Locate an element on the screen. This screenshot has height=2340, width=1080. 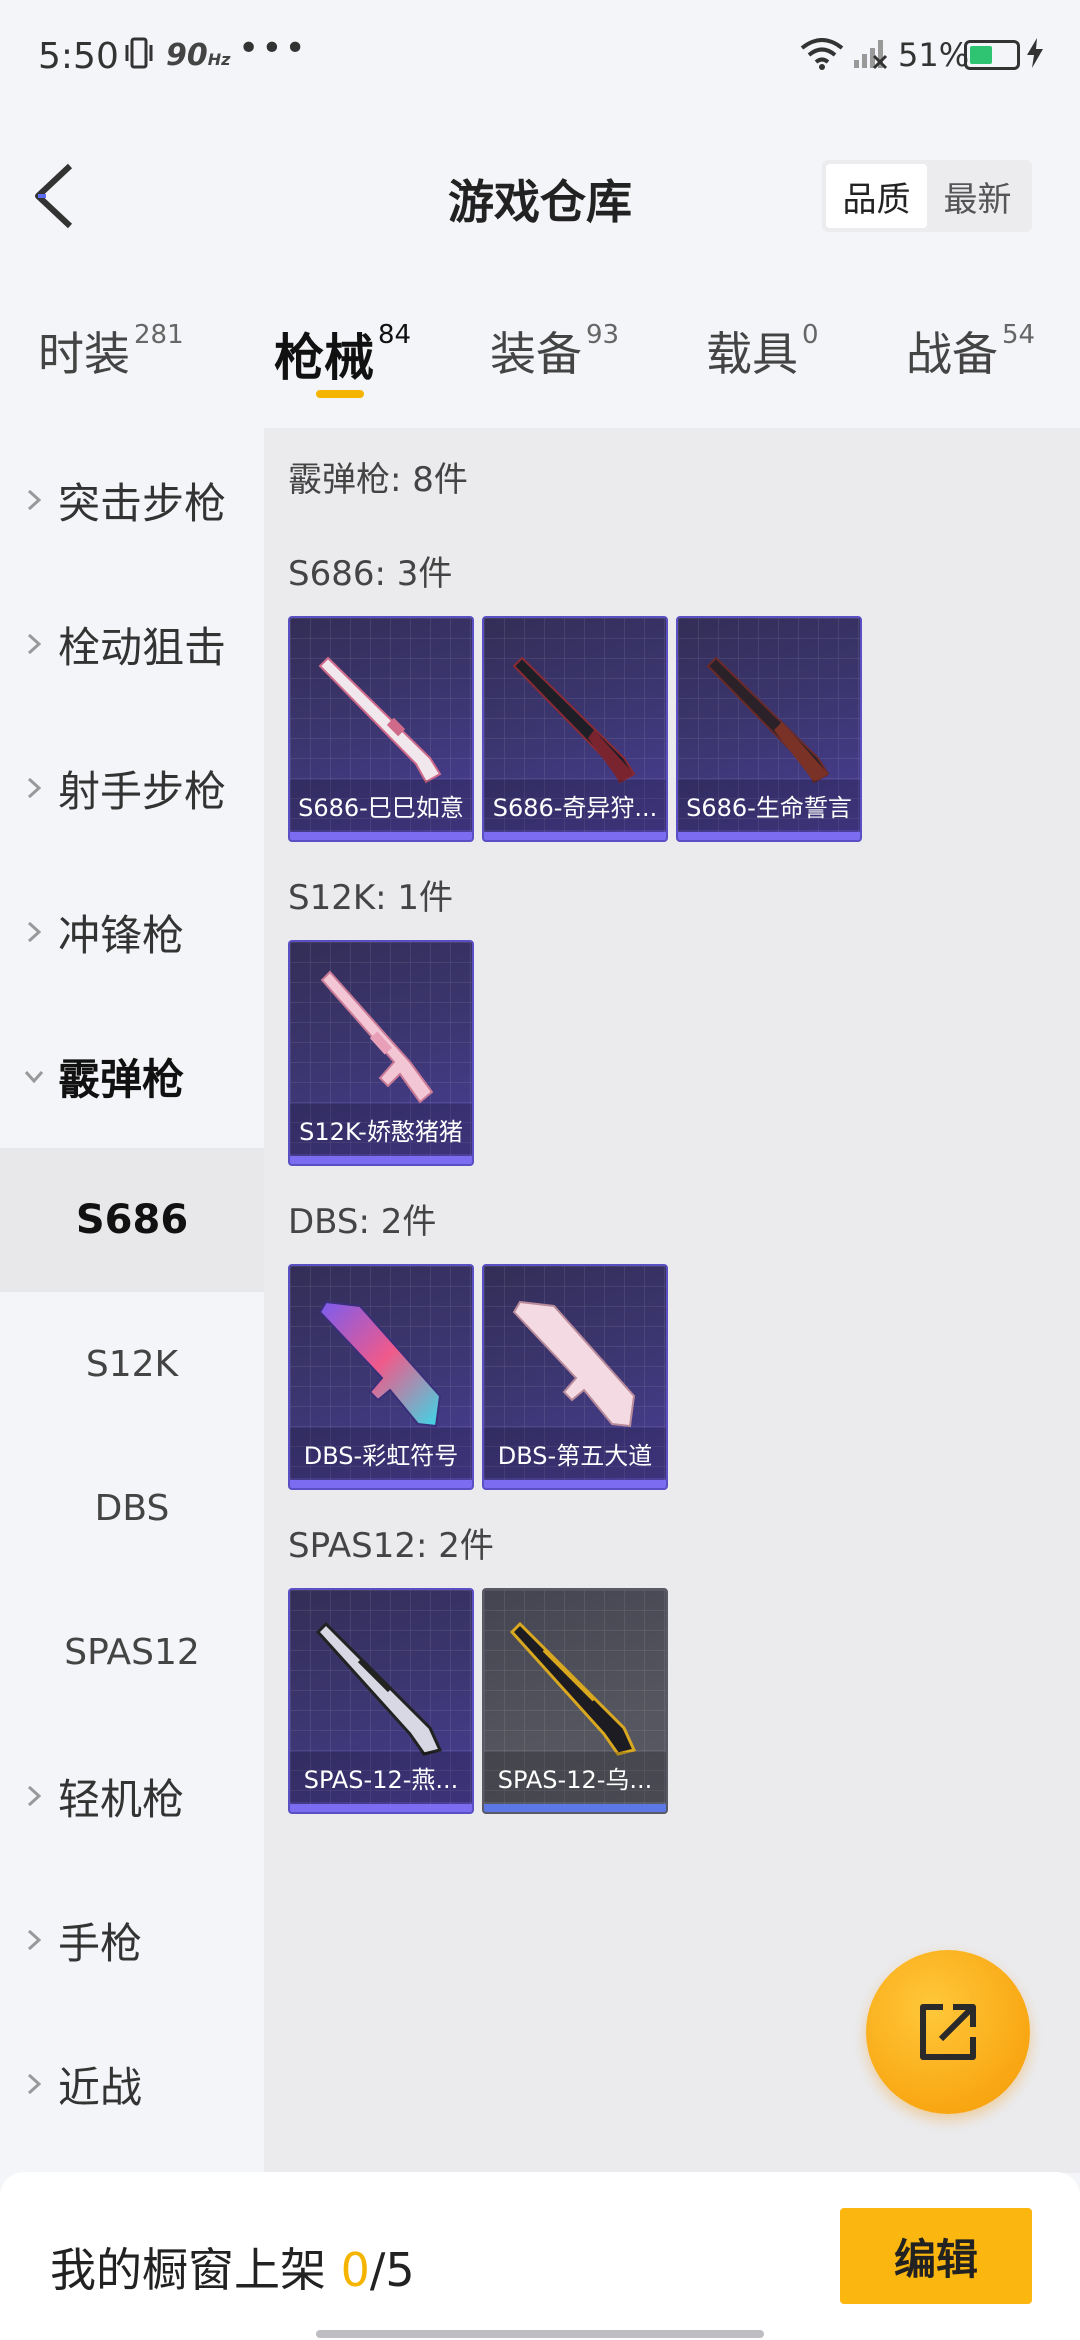
sidebar-item-bolt-sniper: 栓动狙击 is located at coordinates (132, 644).